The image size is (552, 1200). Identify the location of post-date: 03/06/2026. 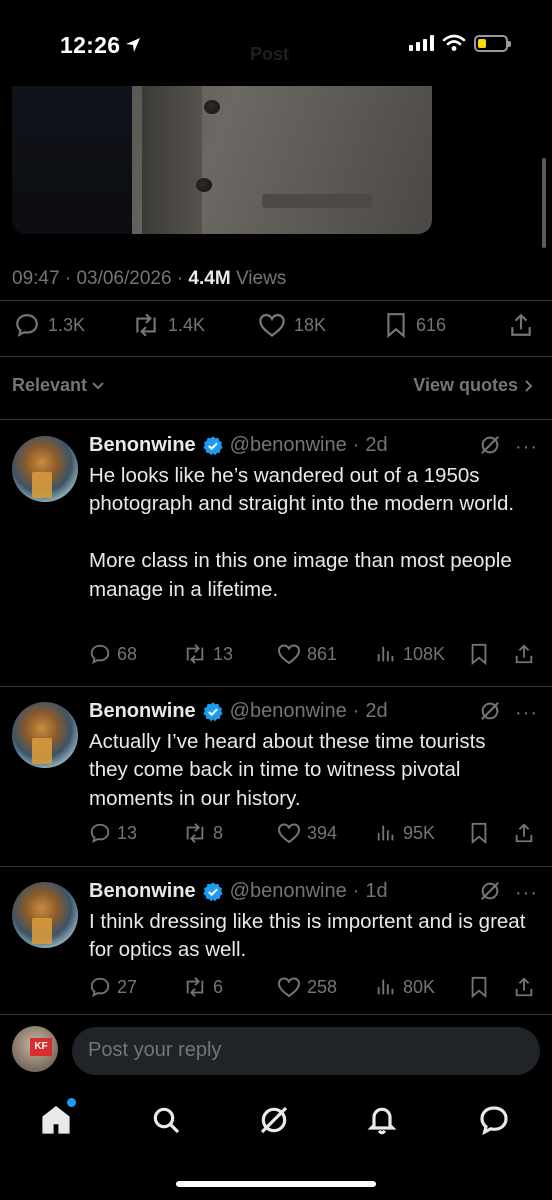
(124, 278).